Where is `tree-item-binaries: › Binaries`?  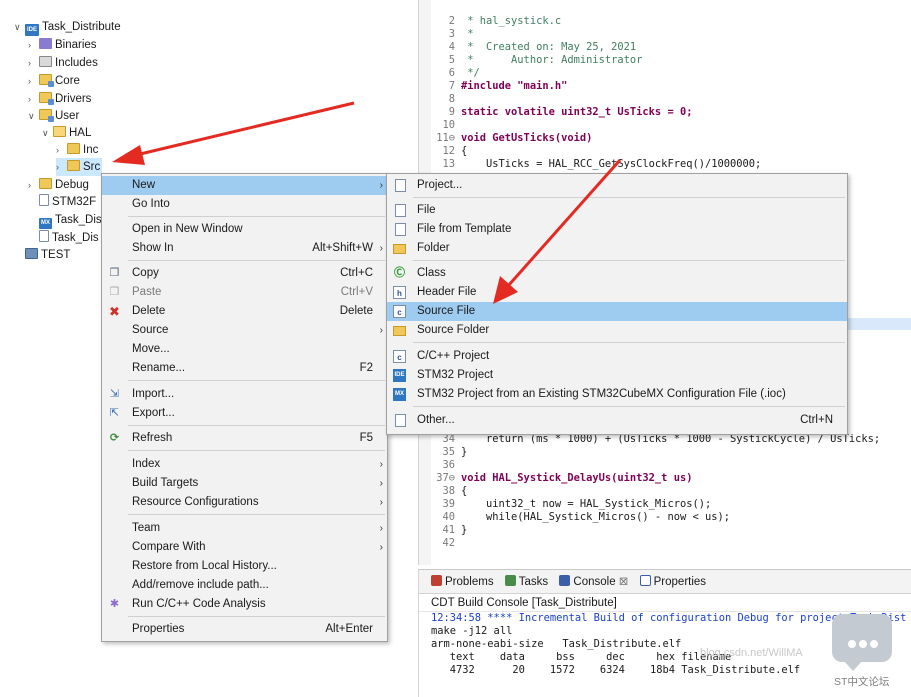
tree-item-binaries: › Binaries is located at coordinates (62, 45).